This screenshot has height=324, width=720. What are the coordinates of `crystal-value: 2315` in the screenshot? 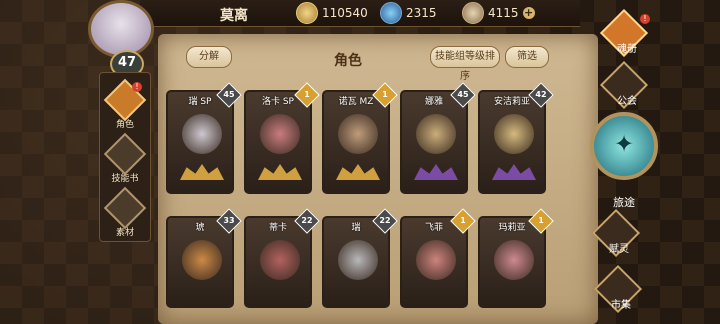 It's located at (421, 13).